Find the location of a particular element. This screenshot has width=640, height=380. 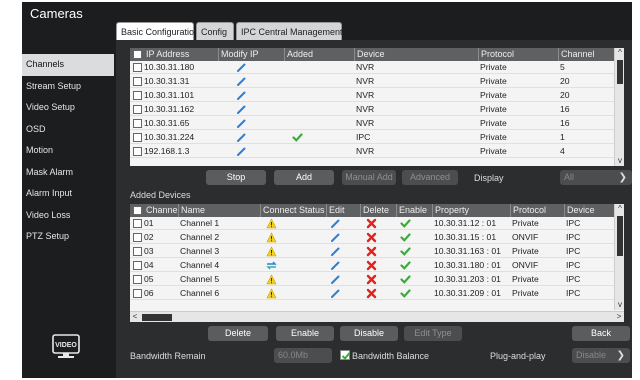

header-property: Property is located at coordinates (471, 210).